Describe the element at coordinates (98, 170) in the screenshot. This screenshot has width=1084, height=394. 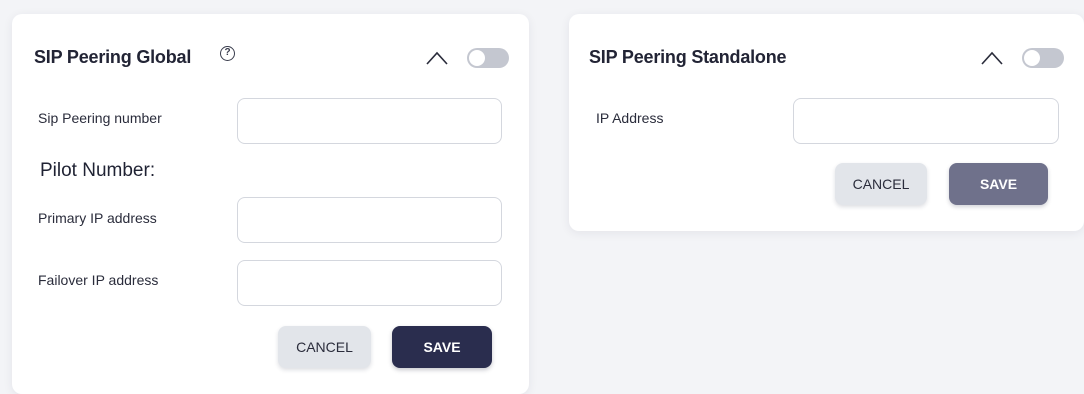
I see `pilot-number-heading: Pilot Number:` at that location.